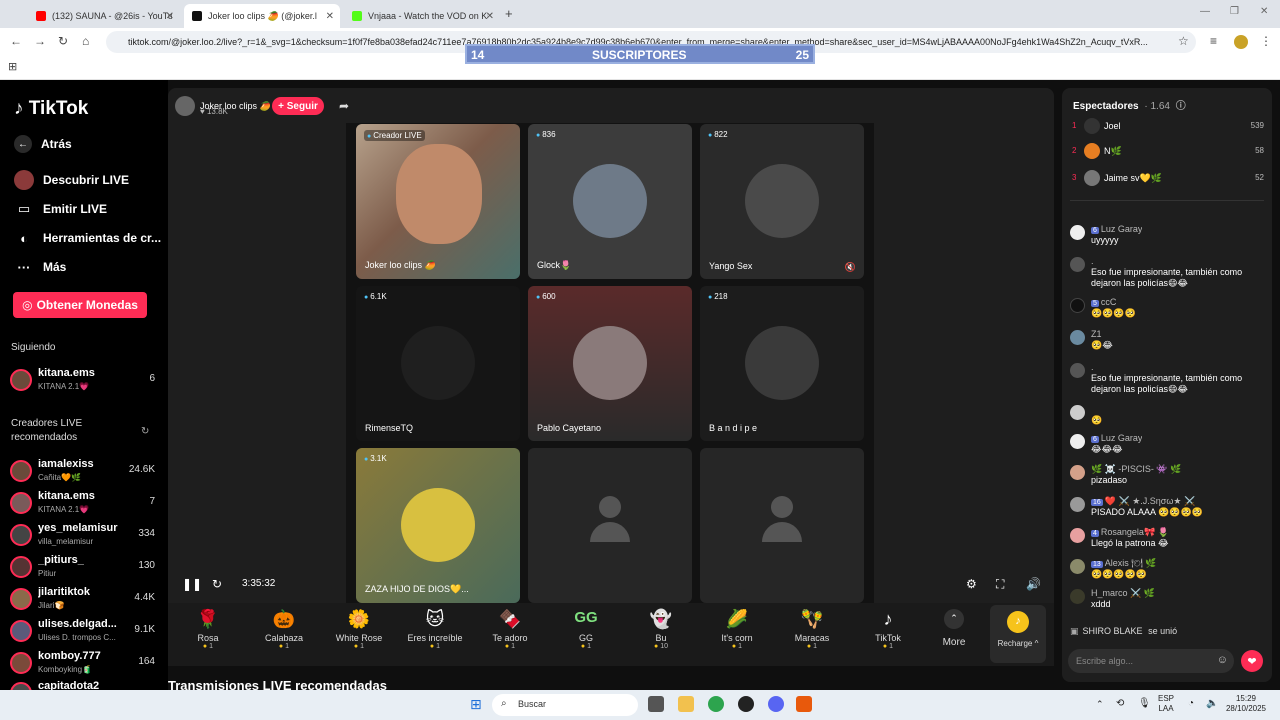 The image size is (1280, 720). I want to click on like-heart-button: ❤, so click(1252, 661).